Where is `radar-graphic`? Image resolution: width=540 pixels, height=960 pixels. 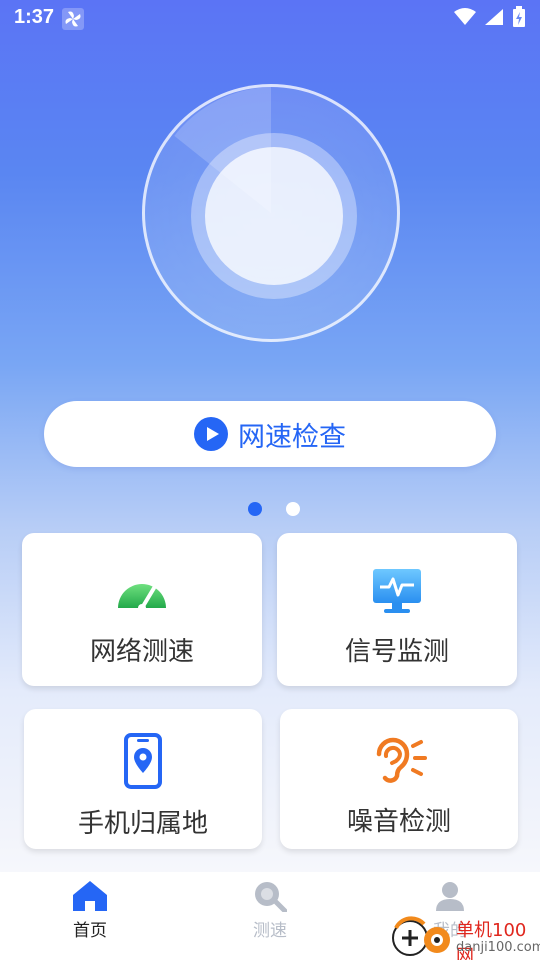 radar-graphic is located at coordinates (271, 213).